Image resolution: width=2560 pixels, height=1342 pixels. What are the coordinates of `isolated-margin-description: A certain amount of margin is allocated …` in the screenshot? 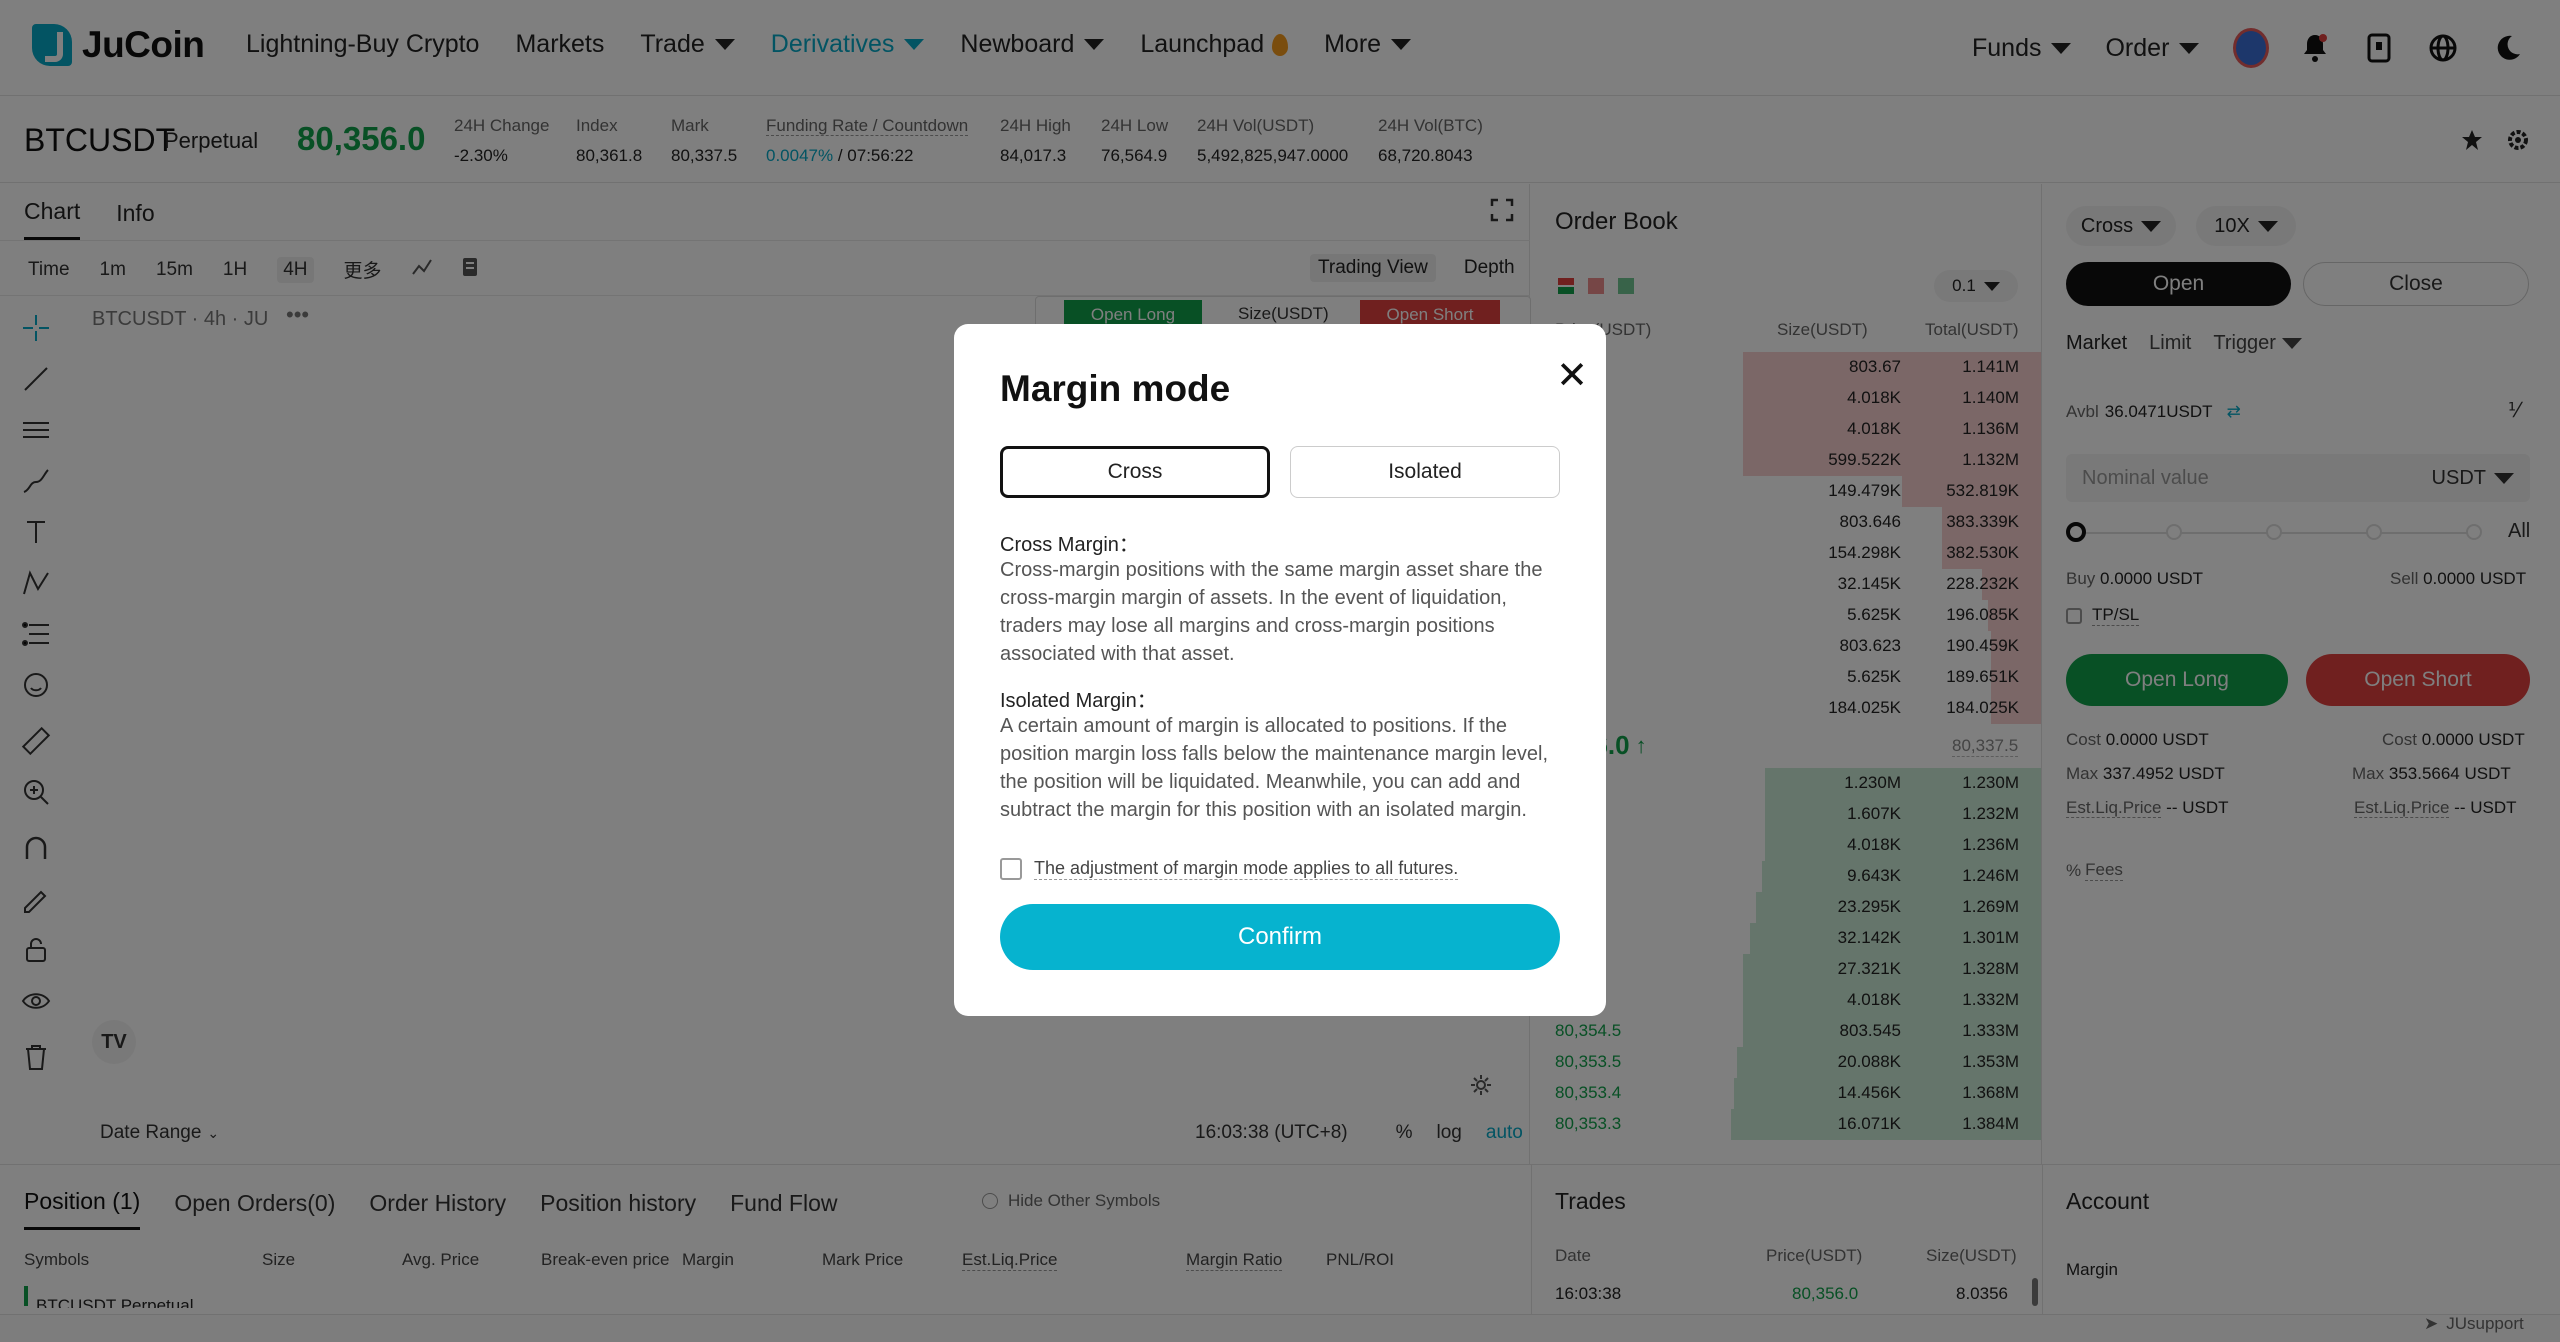 It's located at (1274, 768).